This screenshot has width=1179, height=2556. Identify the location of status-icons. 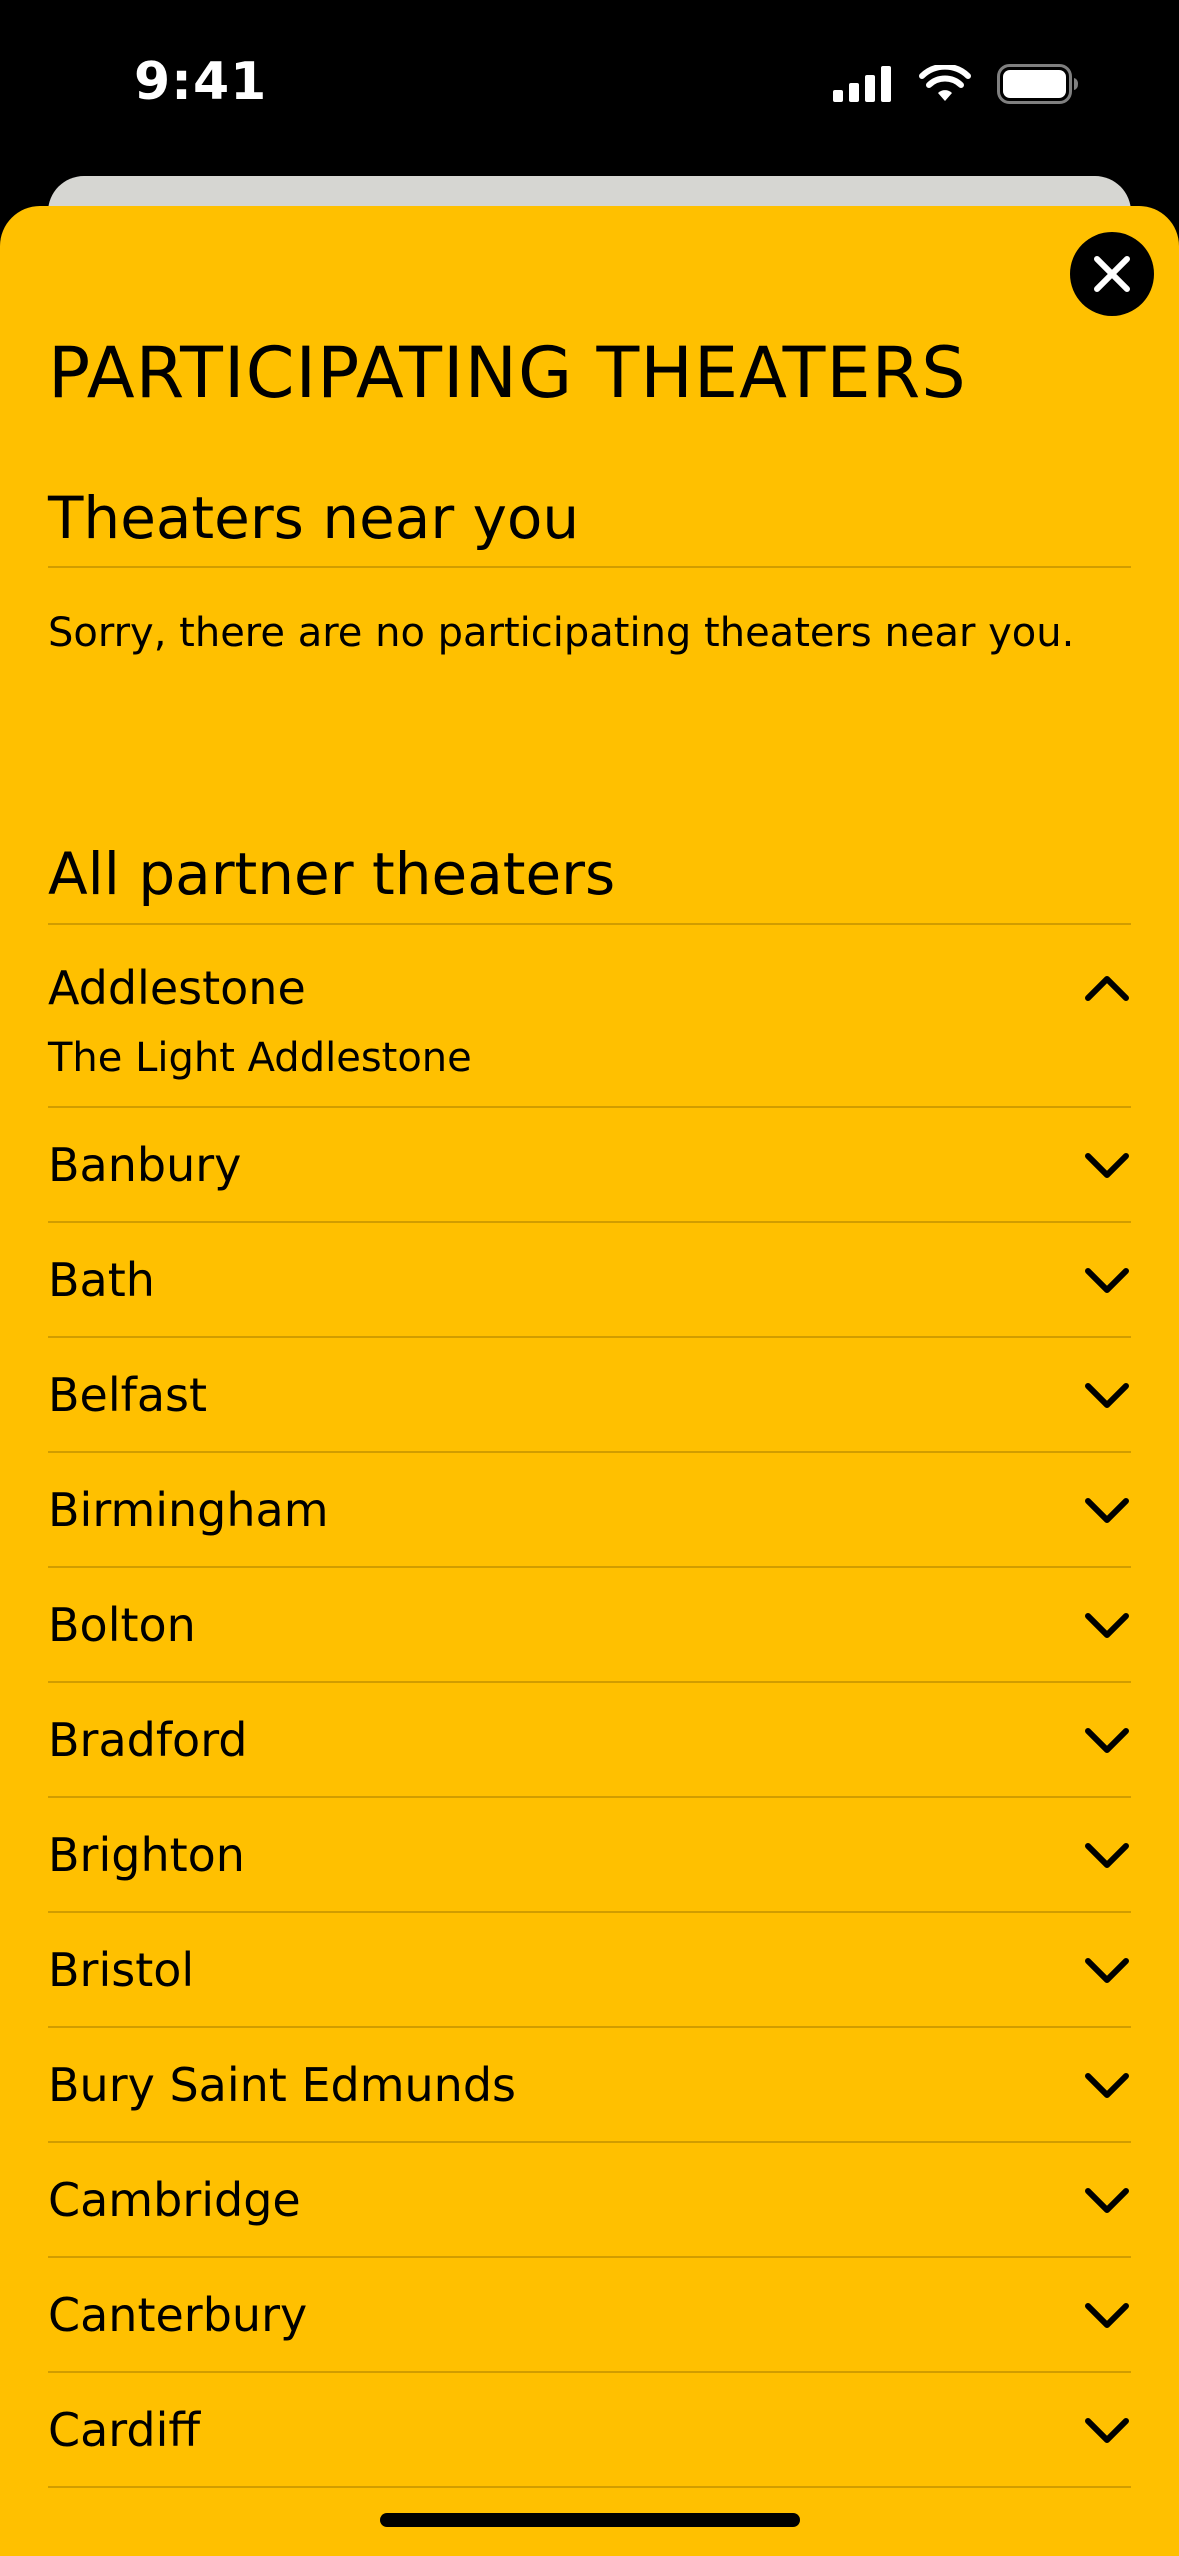
(956, 84).